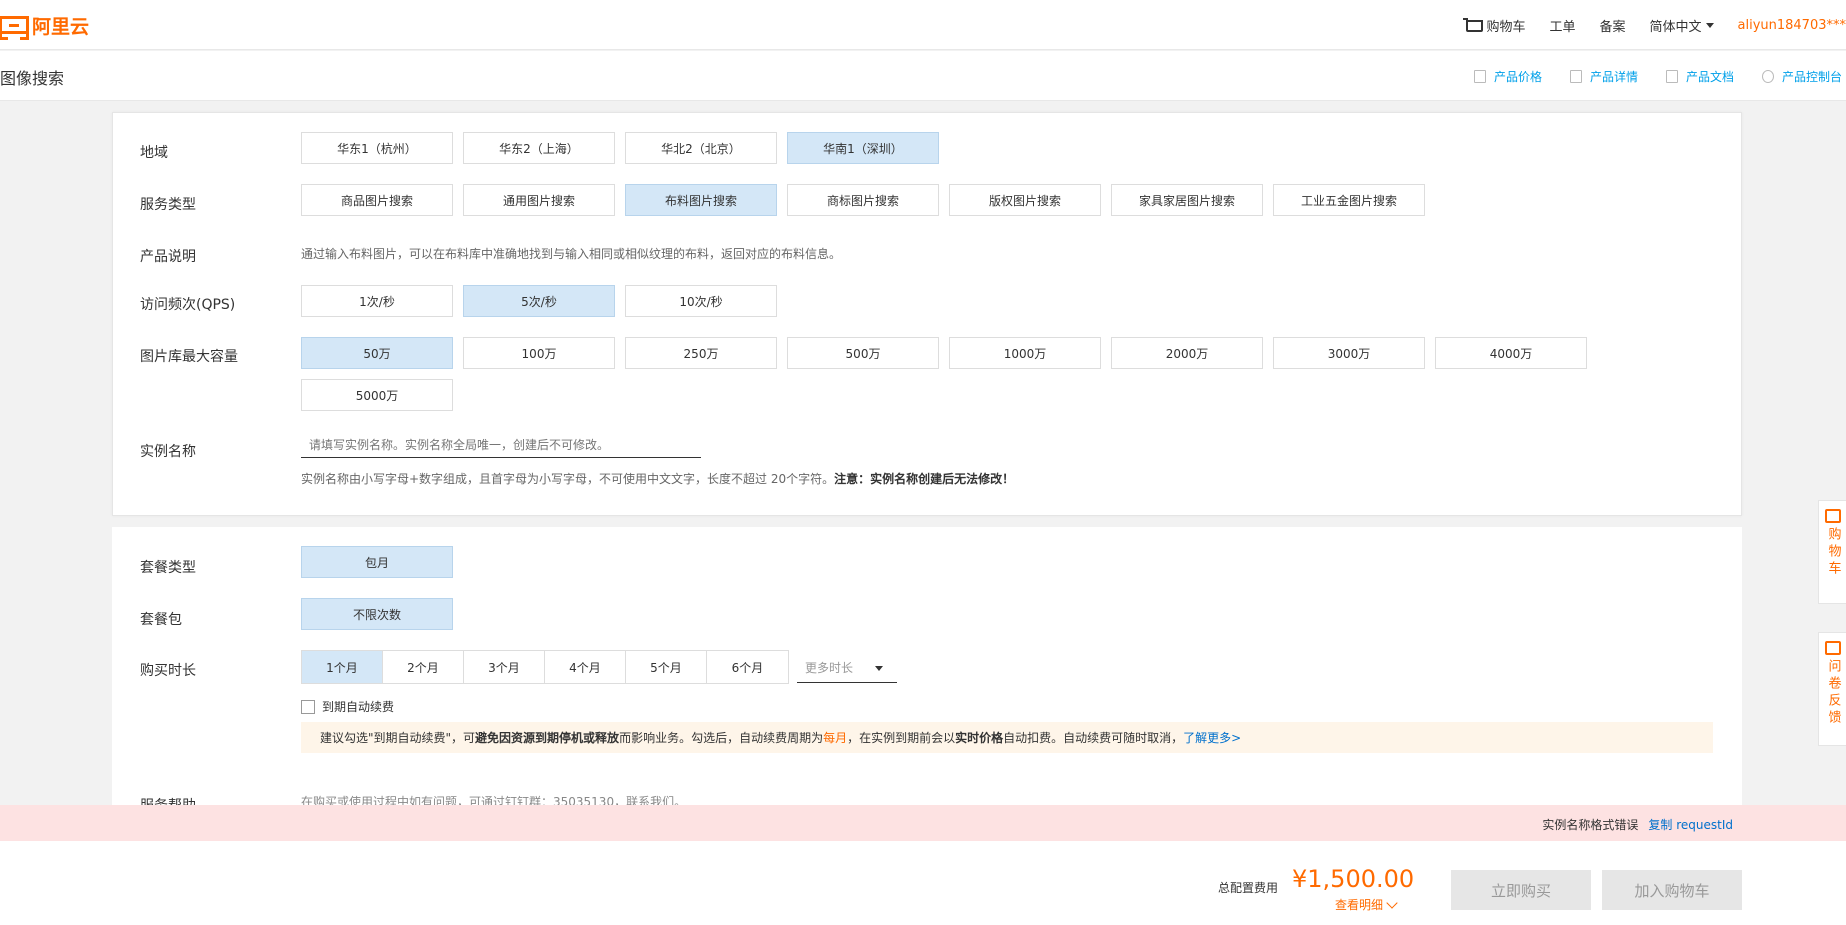  Describe the element at coordinates (1494, 25) in the screenshot. I see `cart-link: 购物车` at that location.